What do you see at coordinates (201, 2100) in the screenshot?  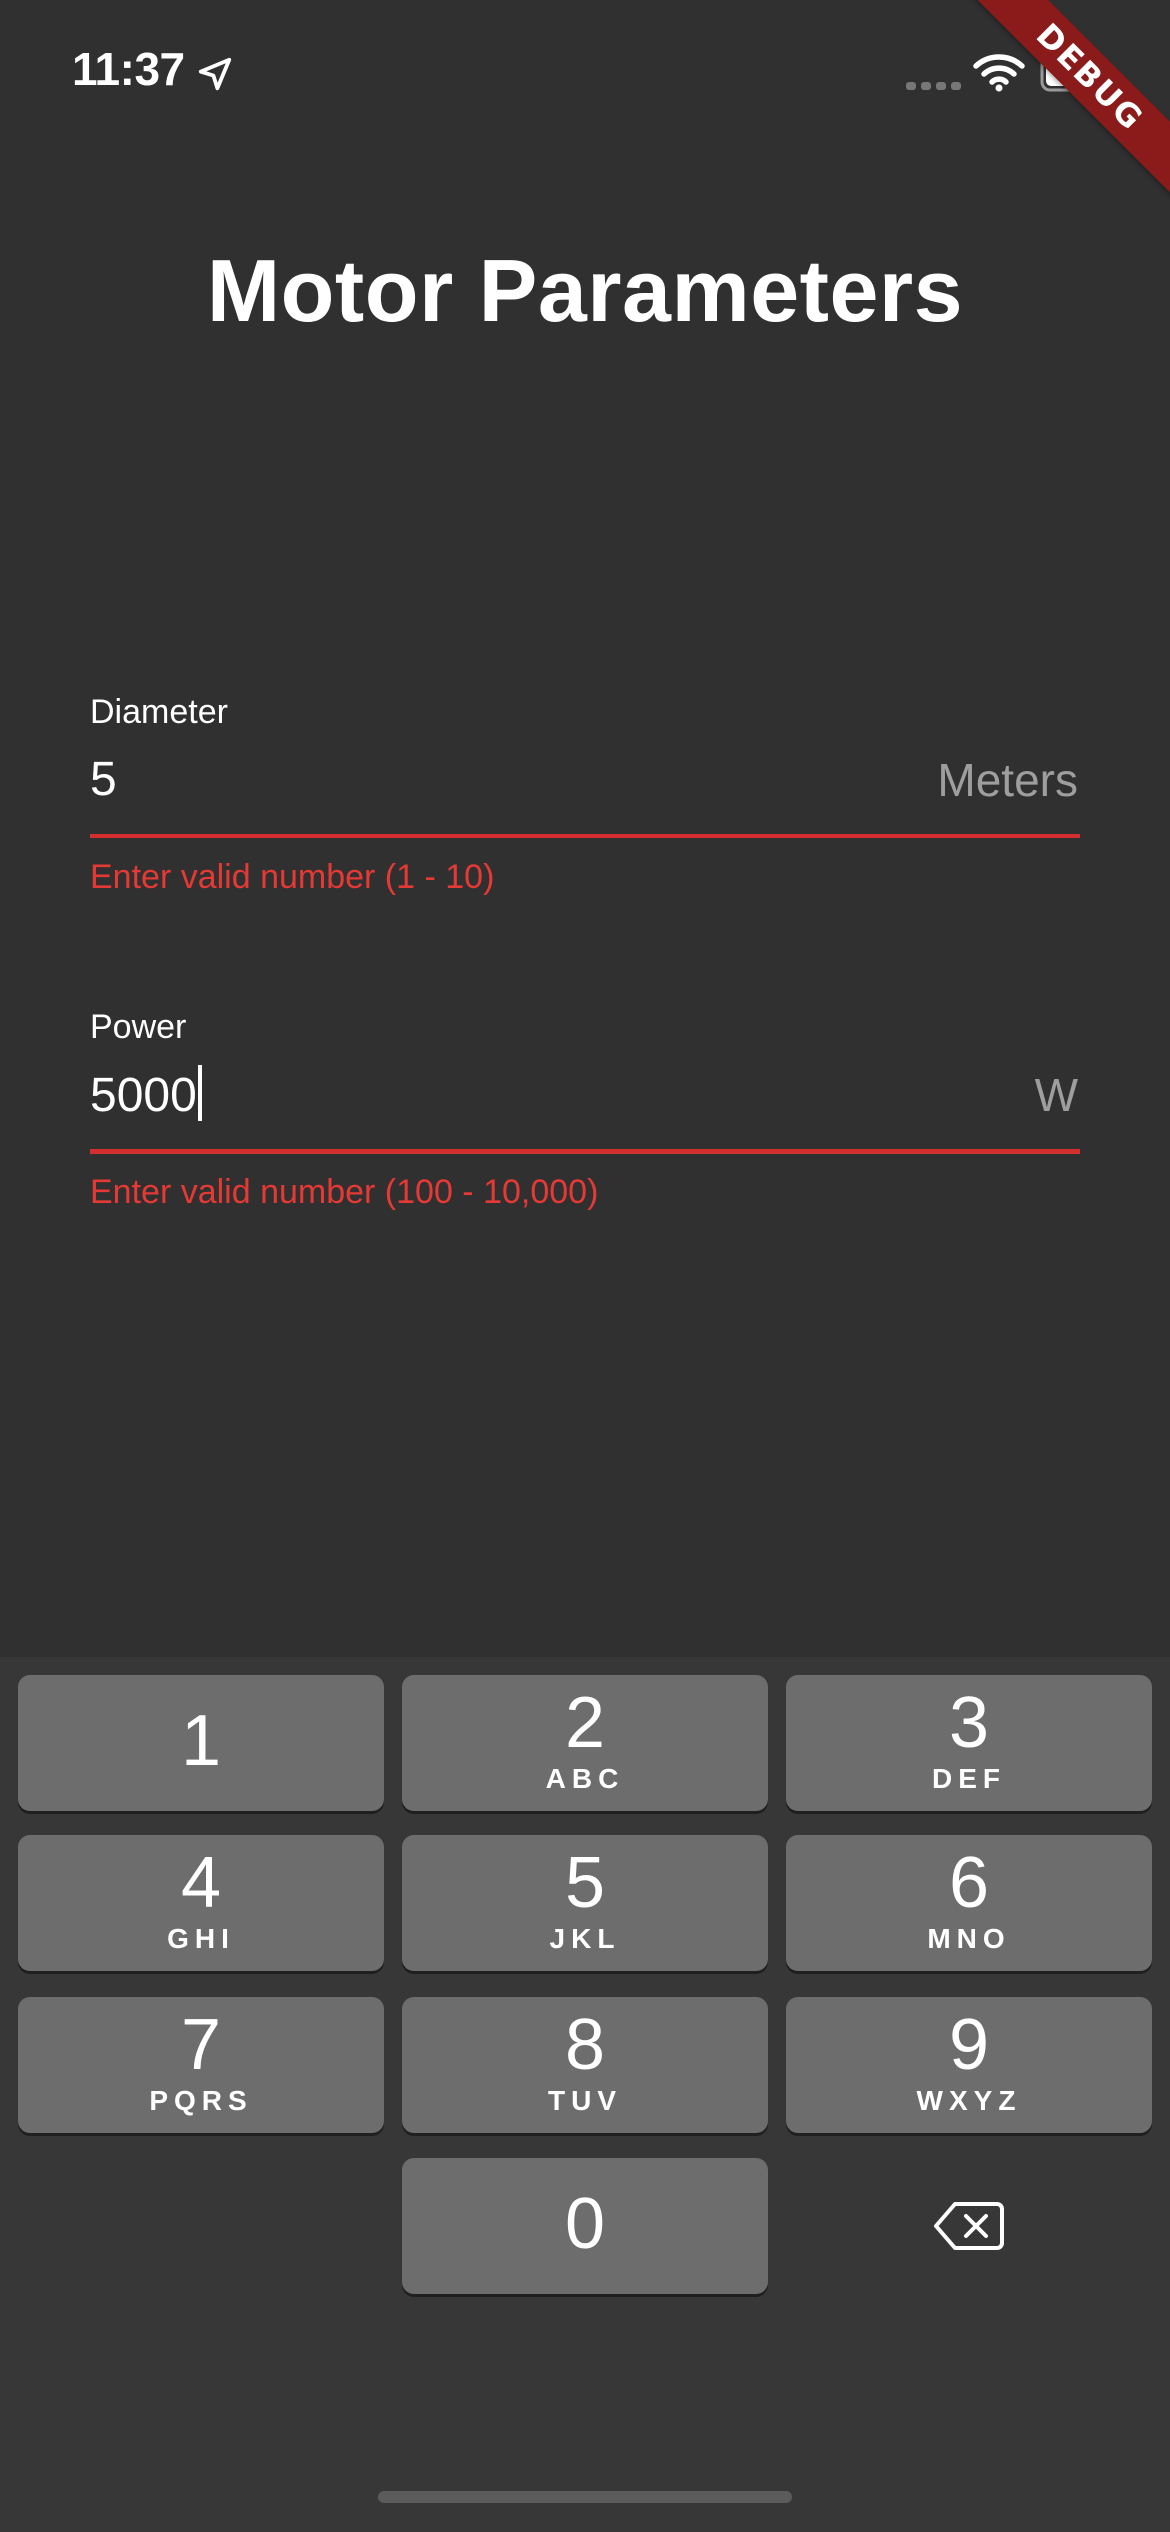 I see `key-letters: PQRS` at bounding box center [201, 2100].